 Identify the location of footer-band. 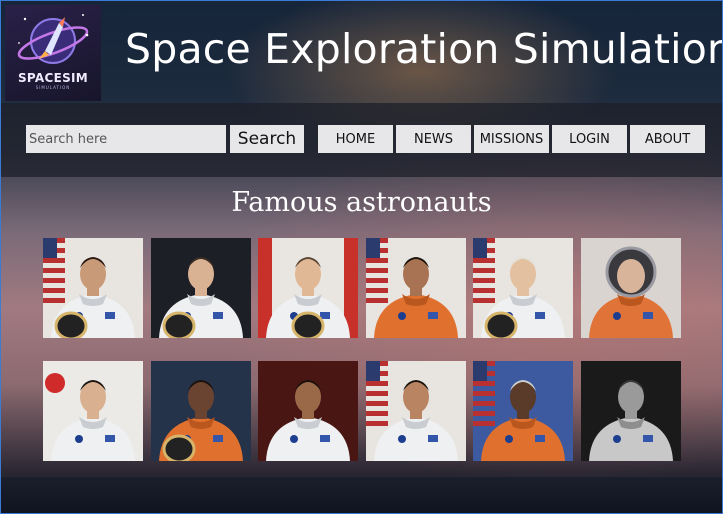
(361, 495).